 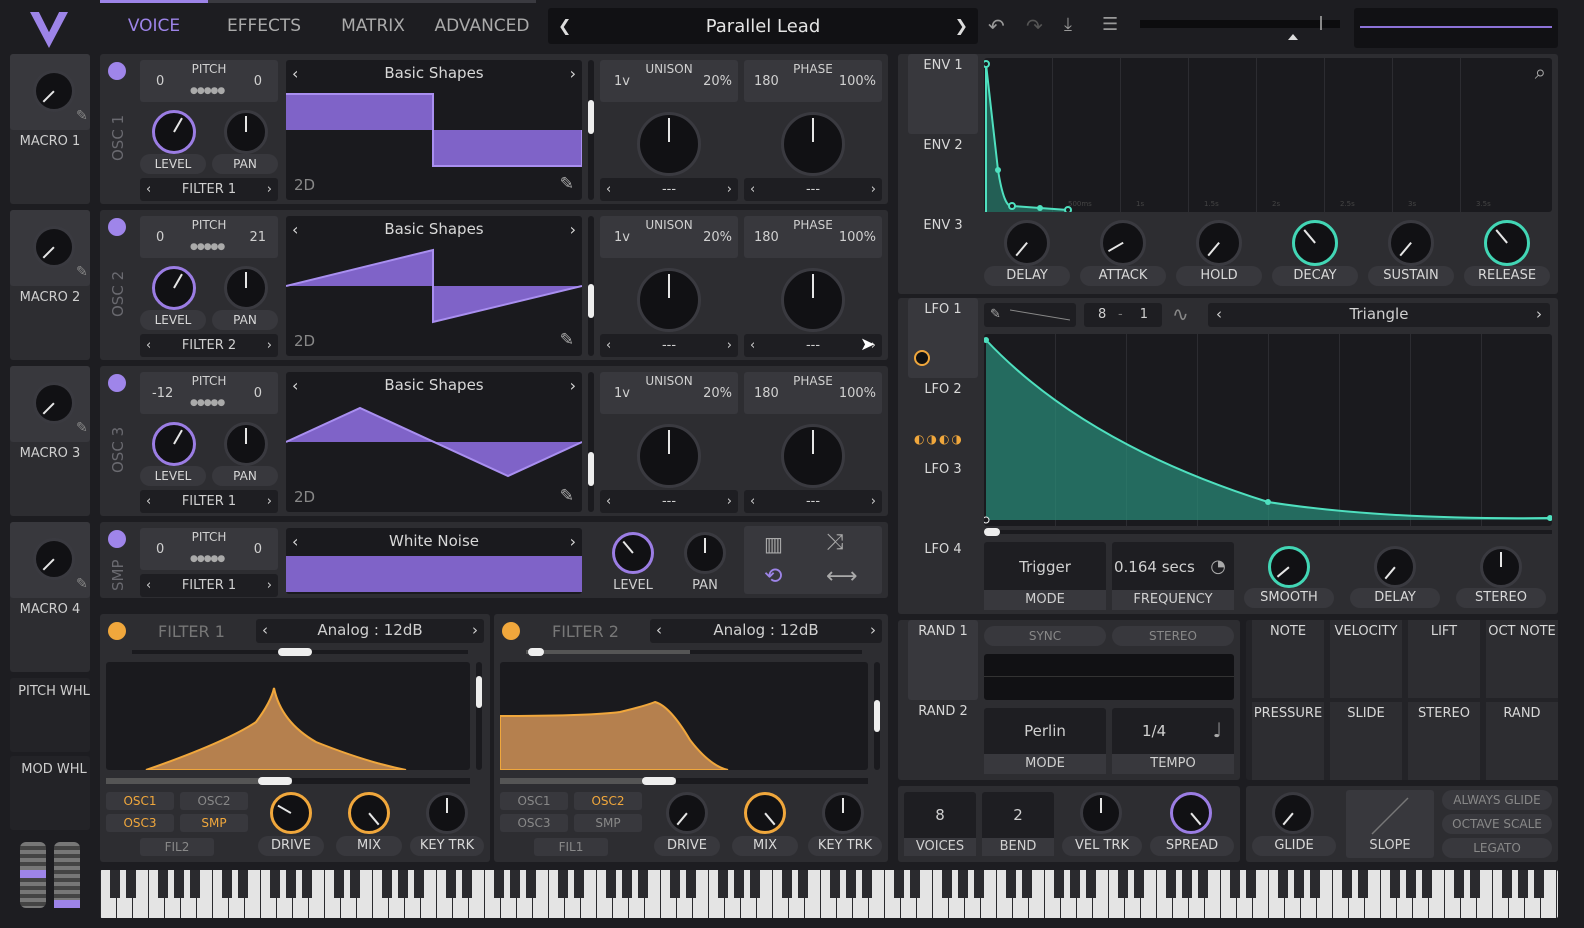 I want to click on osc-3-phase: 180 PHASE 100%, so click(x=813, y=393).